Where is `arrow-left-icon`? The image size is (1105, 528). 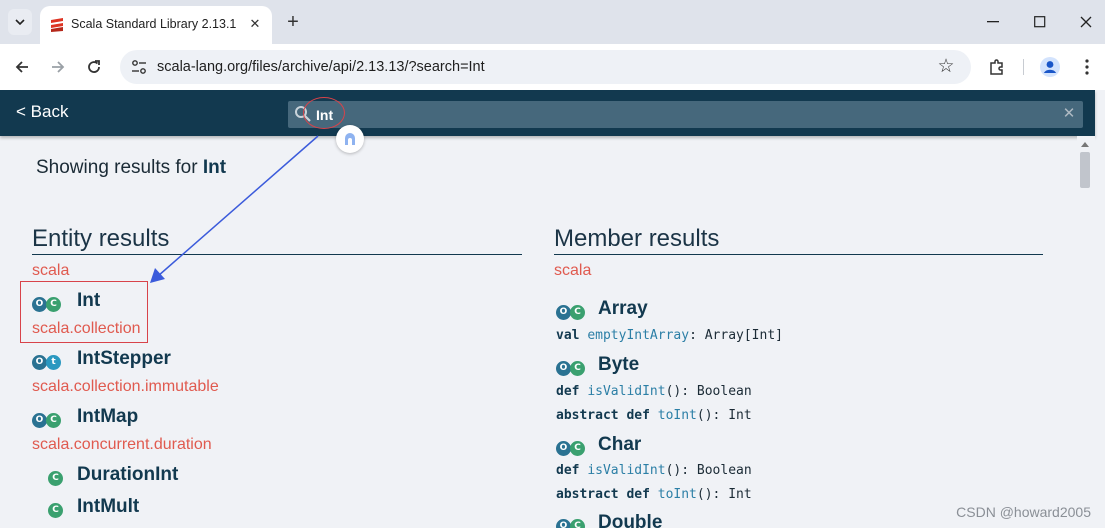 arrow-left-icon is located at coordinates (21, 67).